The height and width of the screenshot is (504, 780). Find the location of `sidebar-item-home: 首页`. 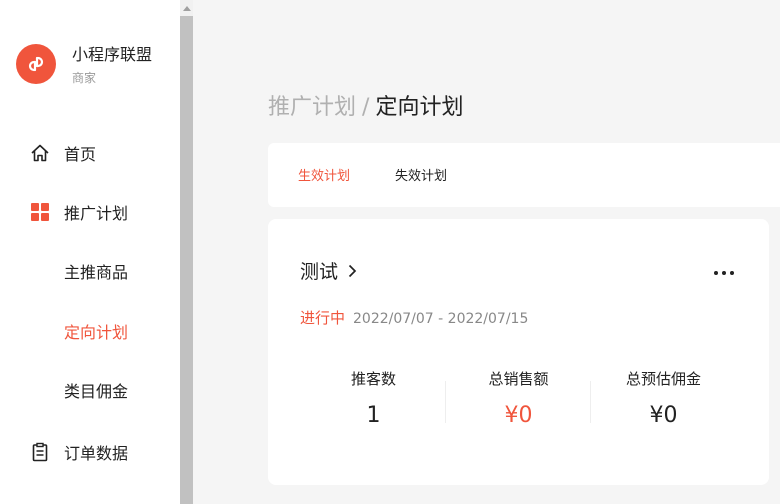

sidebar-item-home: 首页 is located at coordinates (90, 153).